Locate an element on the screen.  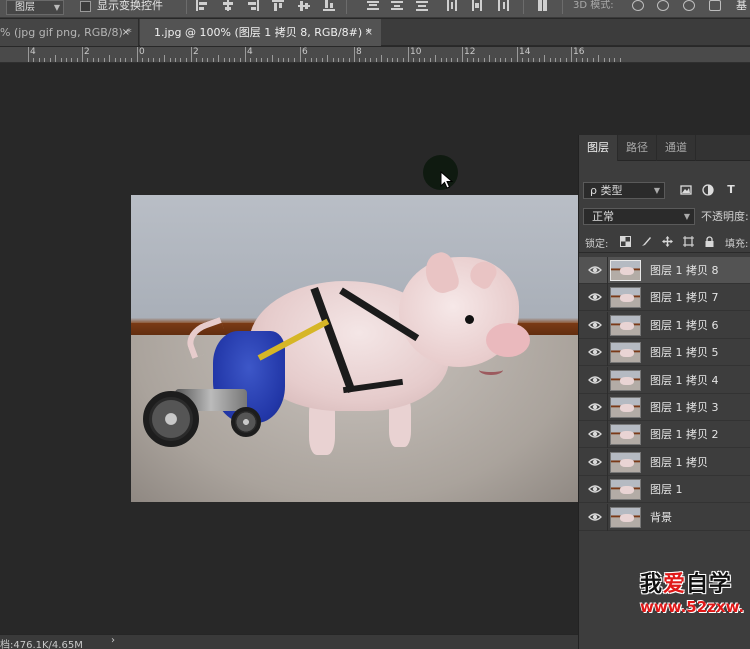
layer-row: 图层 1 拷贝 5 is located at coordinates (664, 352).